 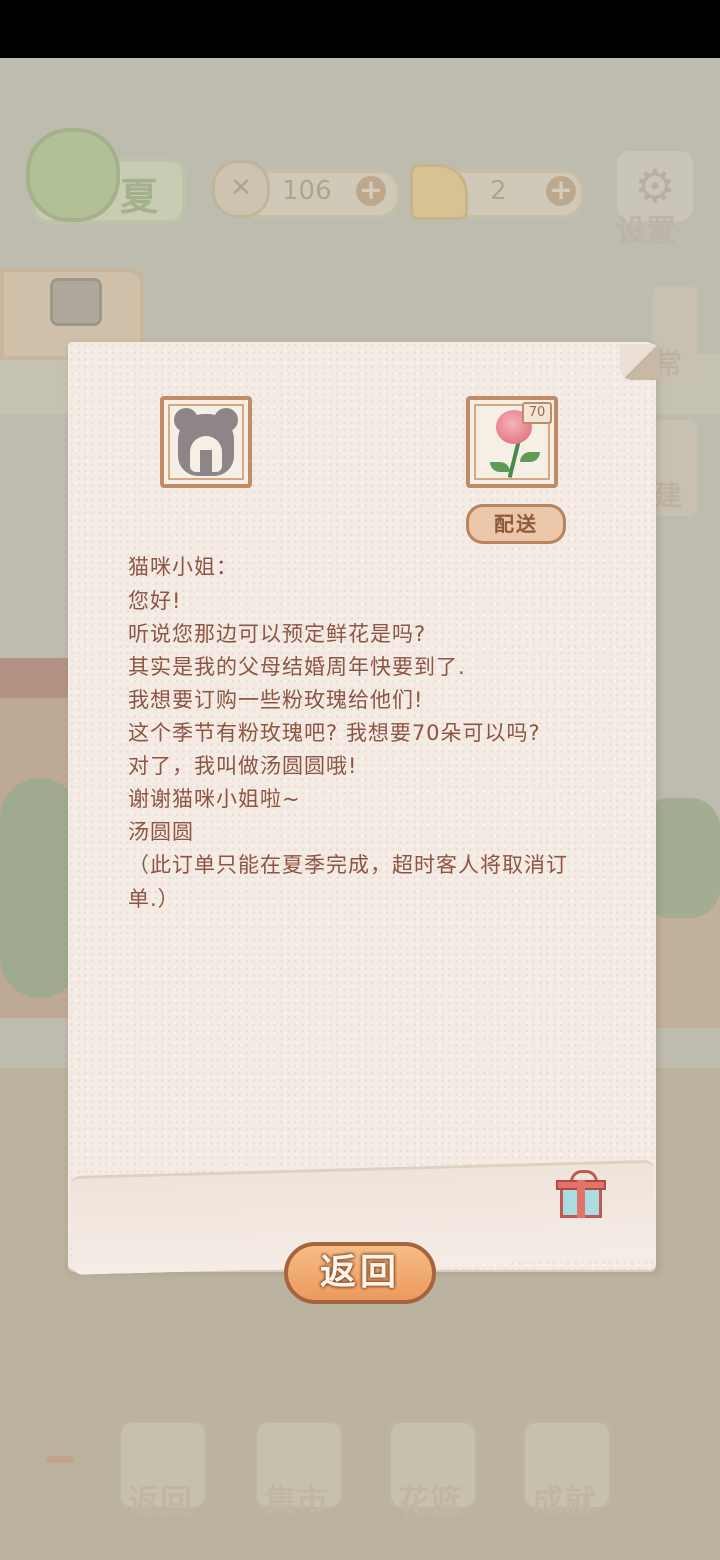 I want to click on paper-corner-fold, so click(x=640, y=362).